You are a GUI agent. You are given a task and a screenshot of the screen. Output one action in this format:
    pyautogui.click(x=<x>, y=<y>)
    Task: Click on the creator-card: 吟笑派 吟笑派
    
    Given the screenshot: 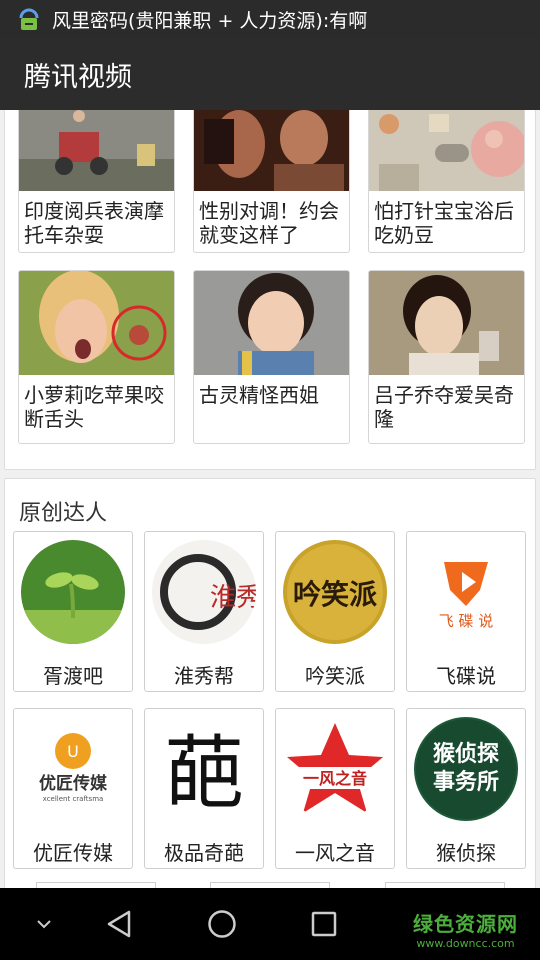 What is the action you would take?
    pyautogui.click(x=335, y=611)
    